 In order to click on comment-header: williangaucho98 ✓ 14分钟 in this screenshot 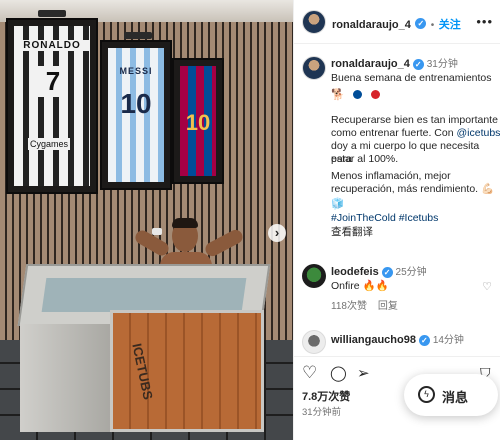, I will do `click(415, 340)`.